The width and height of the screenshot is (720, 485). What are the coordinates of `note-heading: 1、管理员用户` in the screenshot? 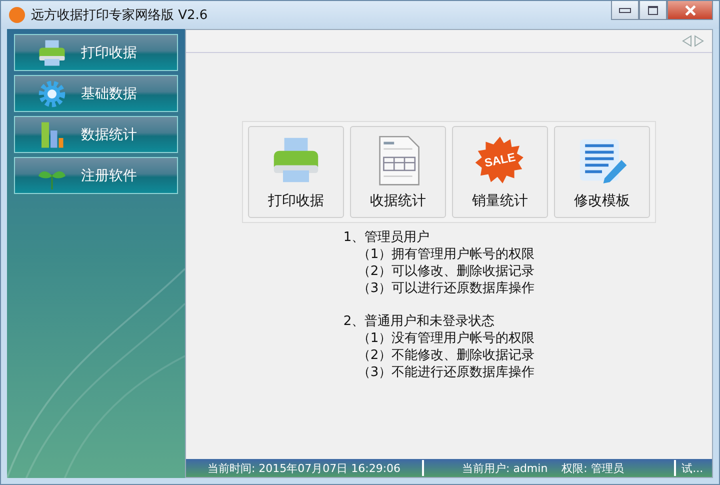 It's located at (387, 237).